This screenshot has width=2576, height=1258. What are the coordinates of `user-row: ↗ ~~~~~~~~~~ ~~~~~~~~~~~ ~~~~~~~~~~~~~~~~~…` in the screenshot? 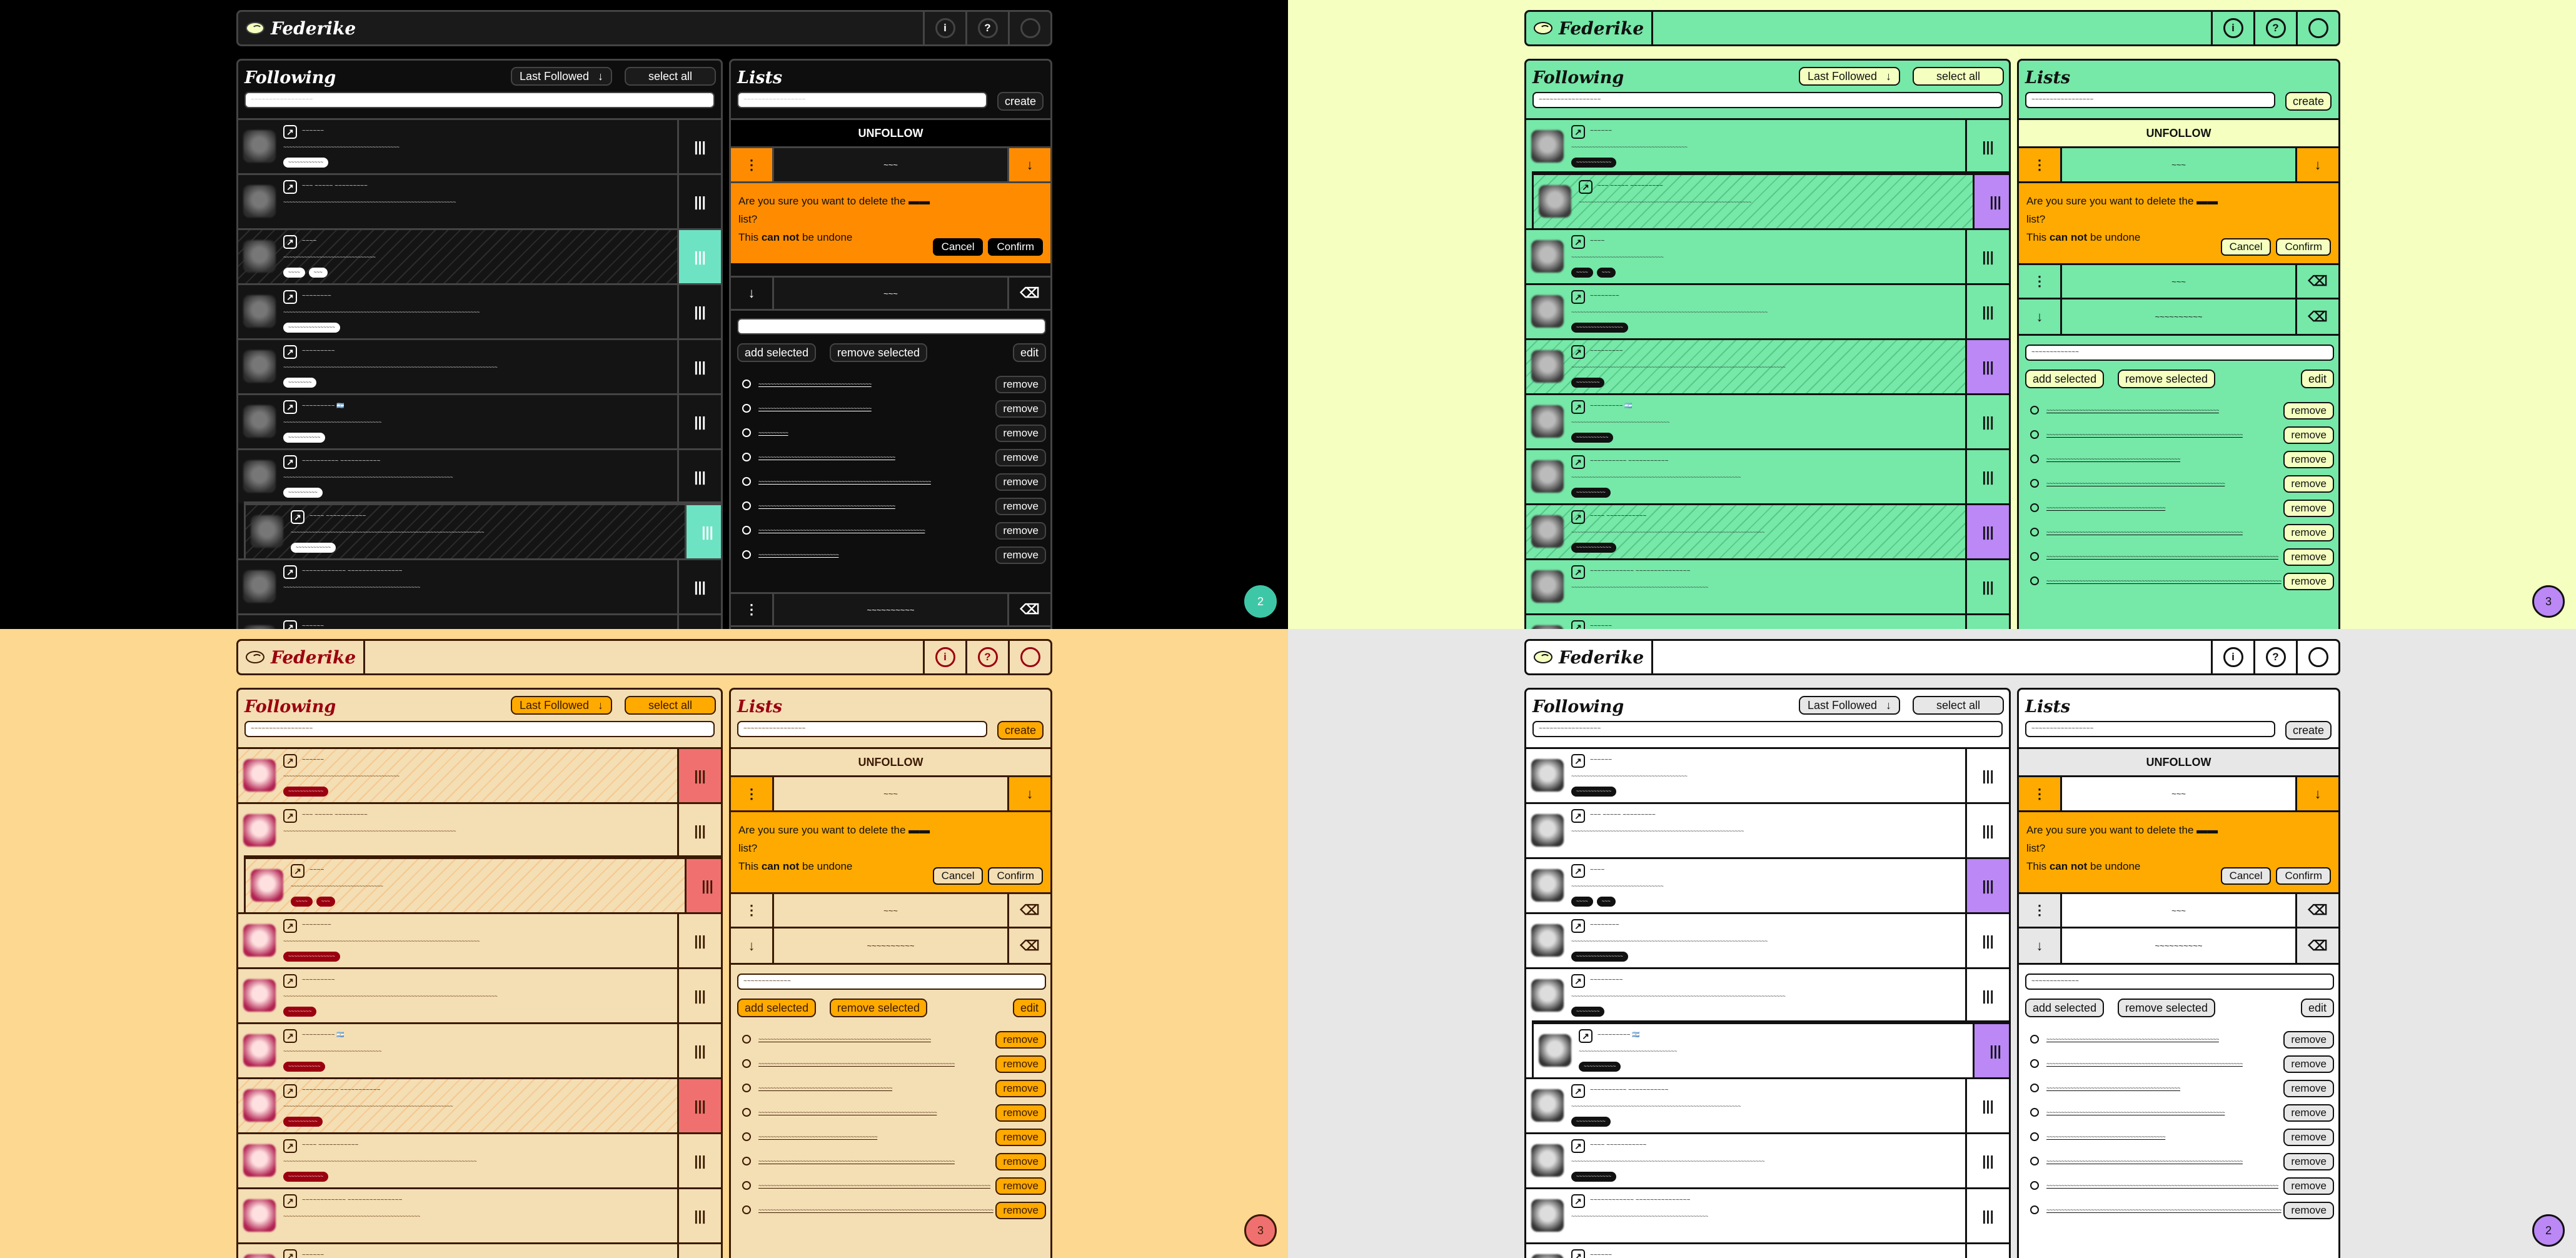 It's located at (479, 475).